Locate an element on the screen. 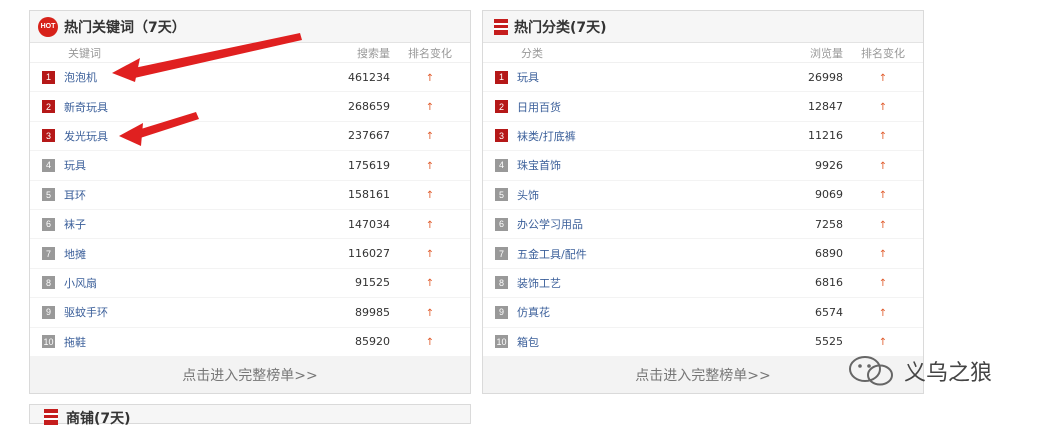 Image resolution: width=1040 pixels, height=428 pixels. rank-badge: 9 is located at coordinates (501, 312).